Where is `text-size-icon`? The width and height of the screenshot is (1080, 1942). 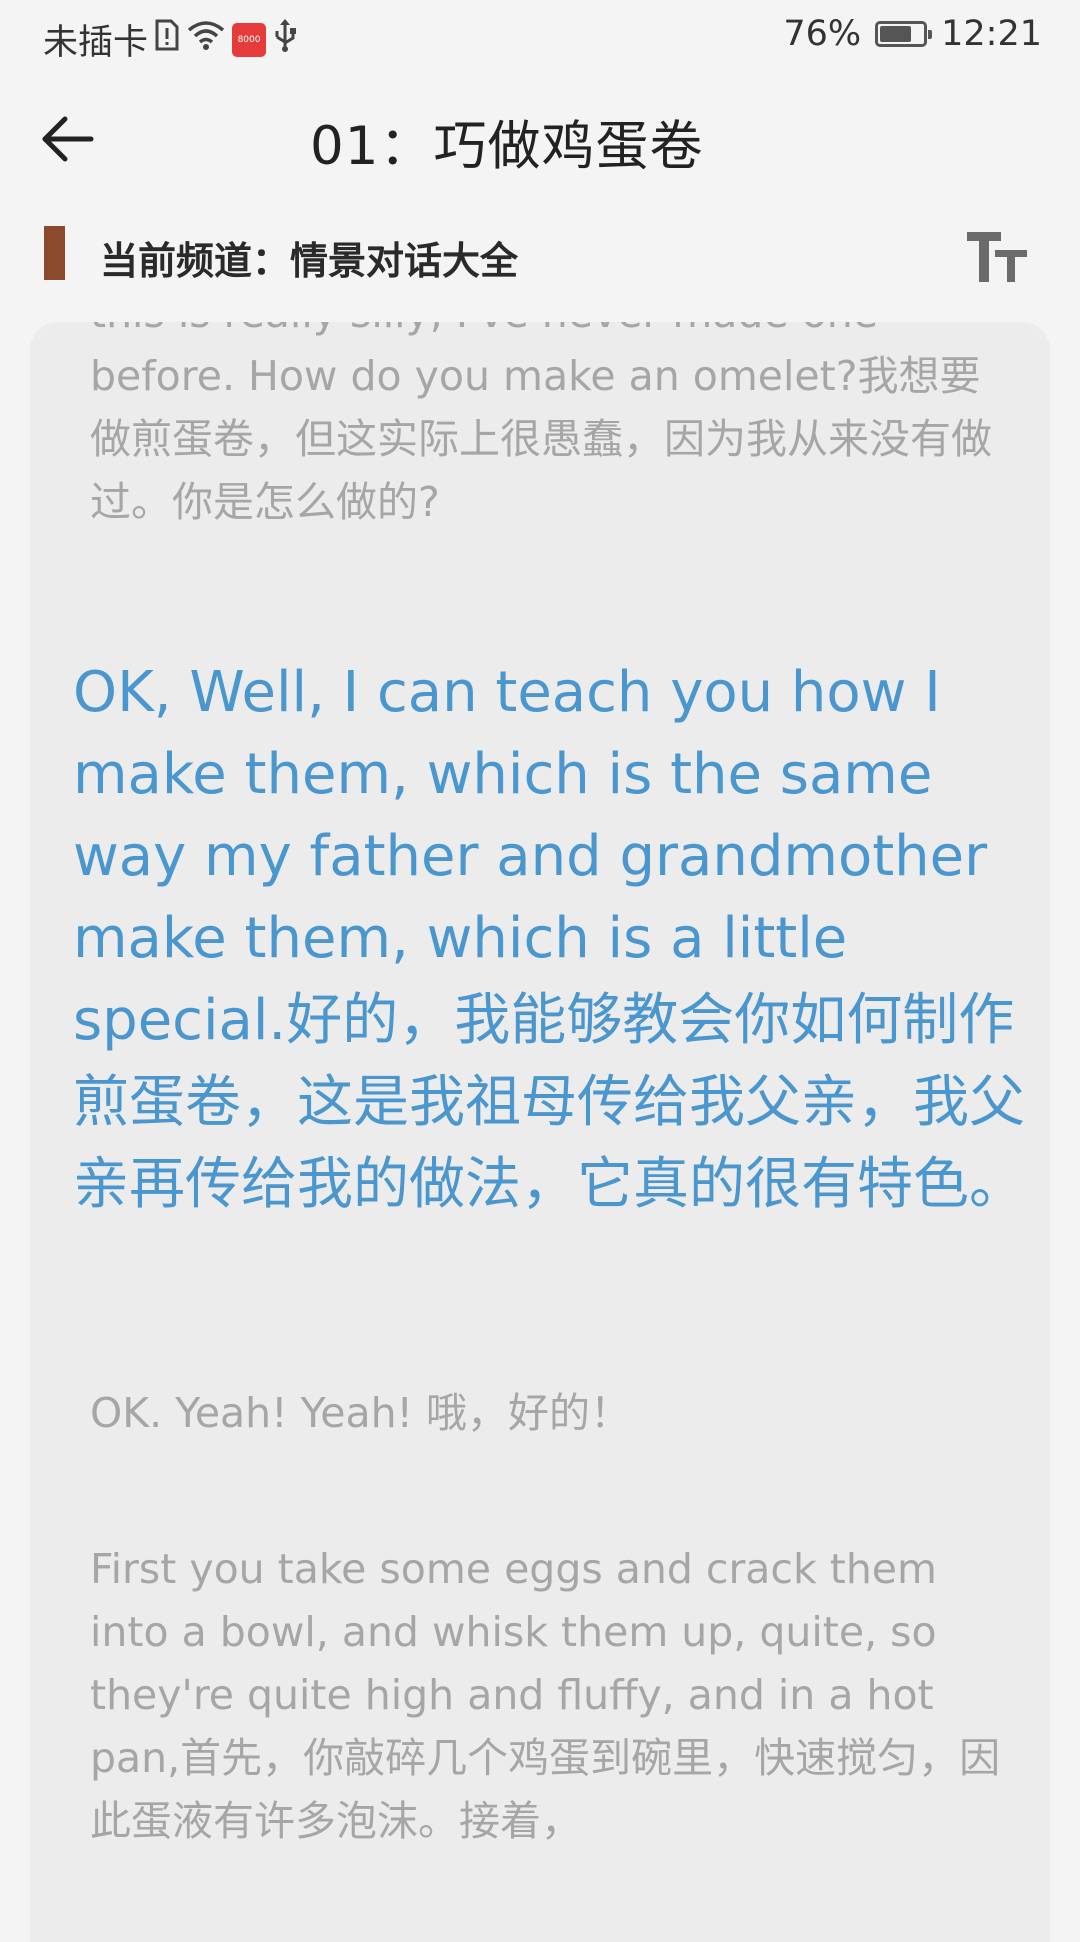
text-size-icon is located at coordinates (997, 257).